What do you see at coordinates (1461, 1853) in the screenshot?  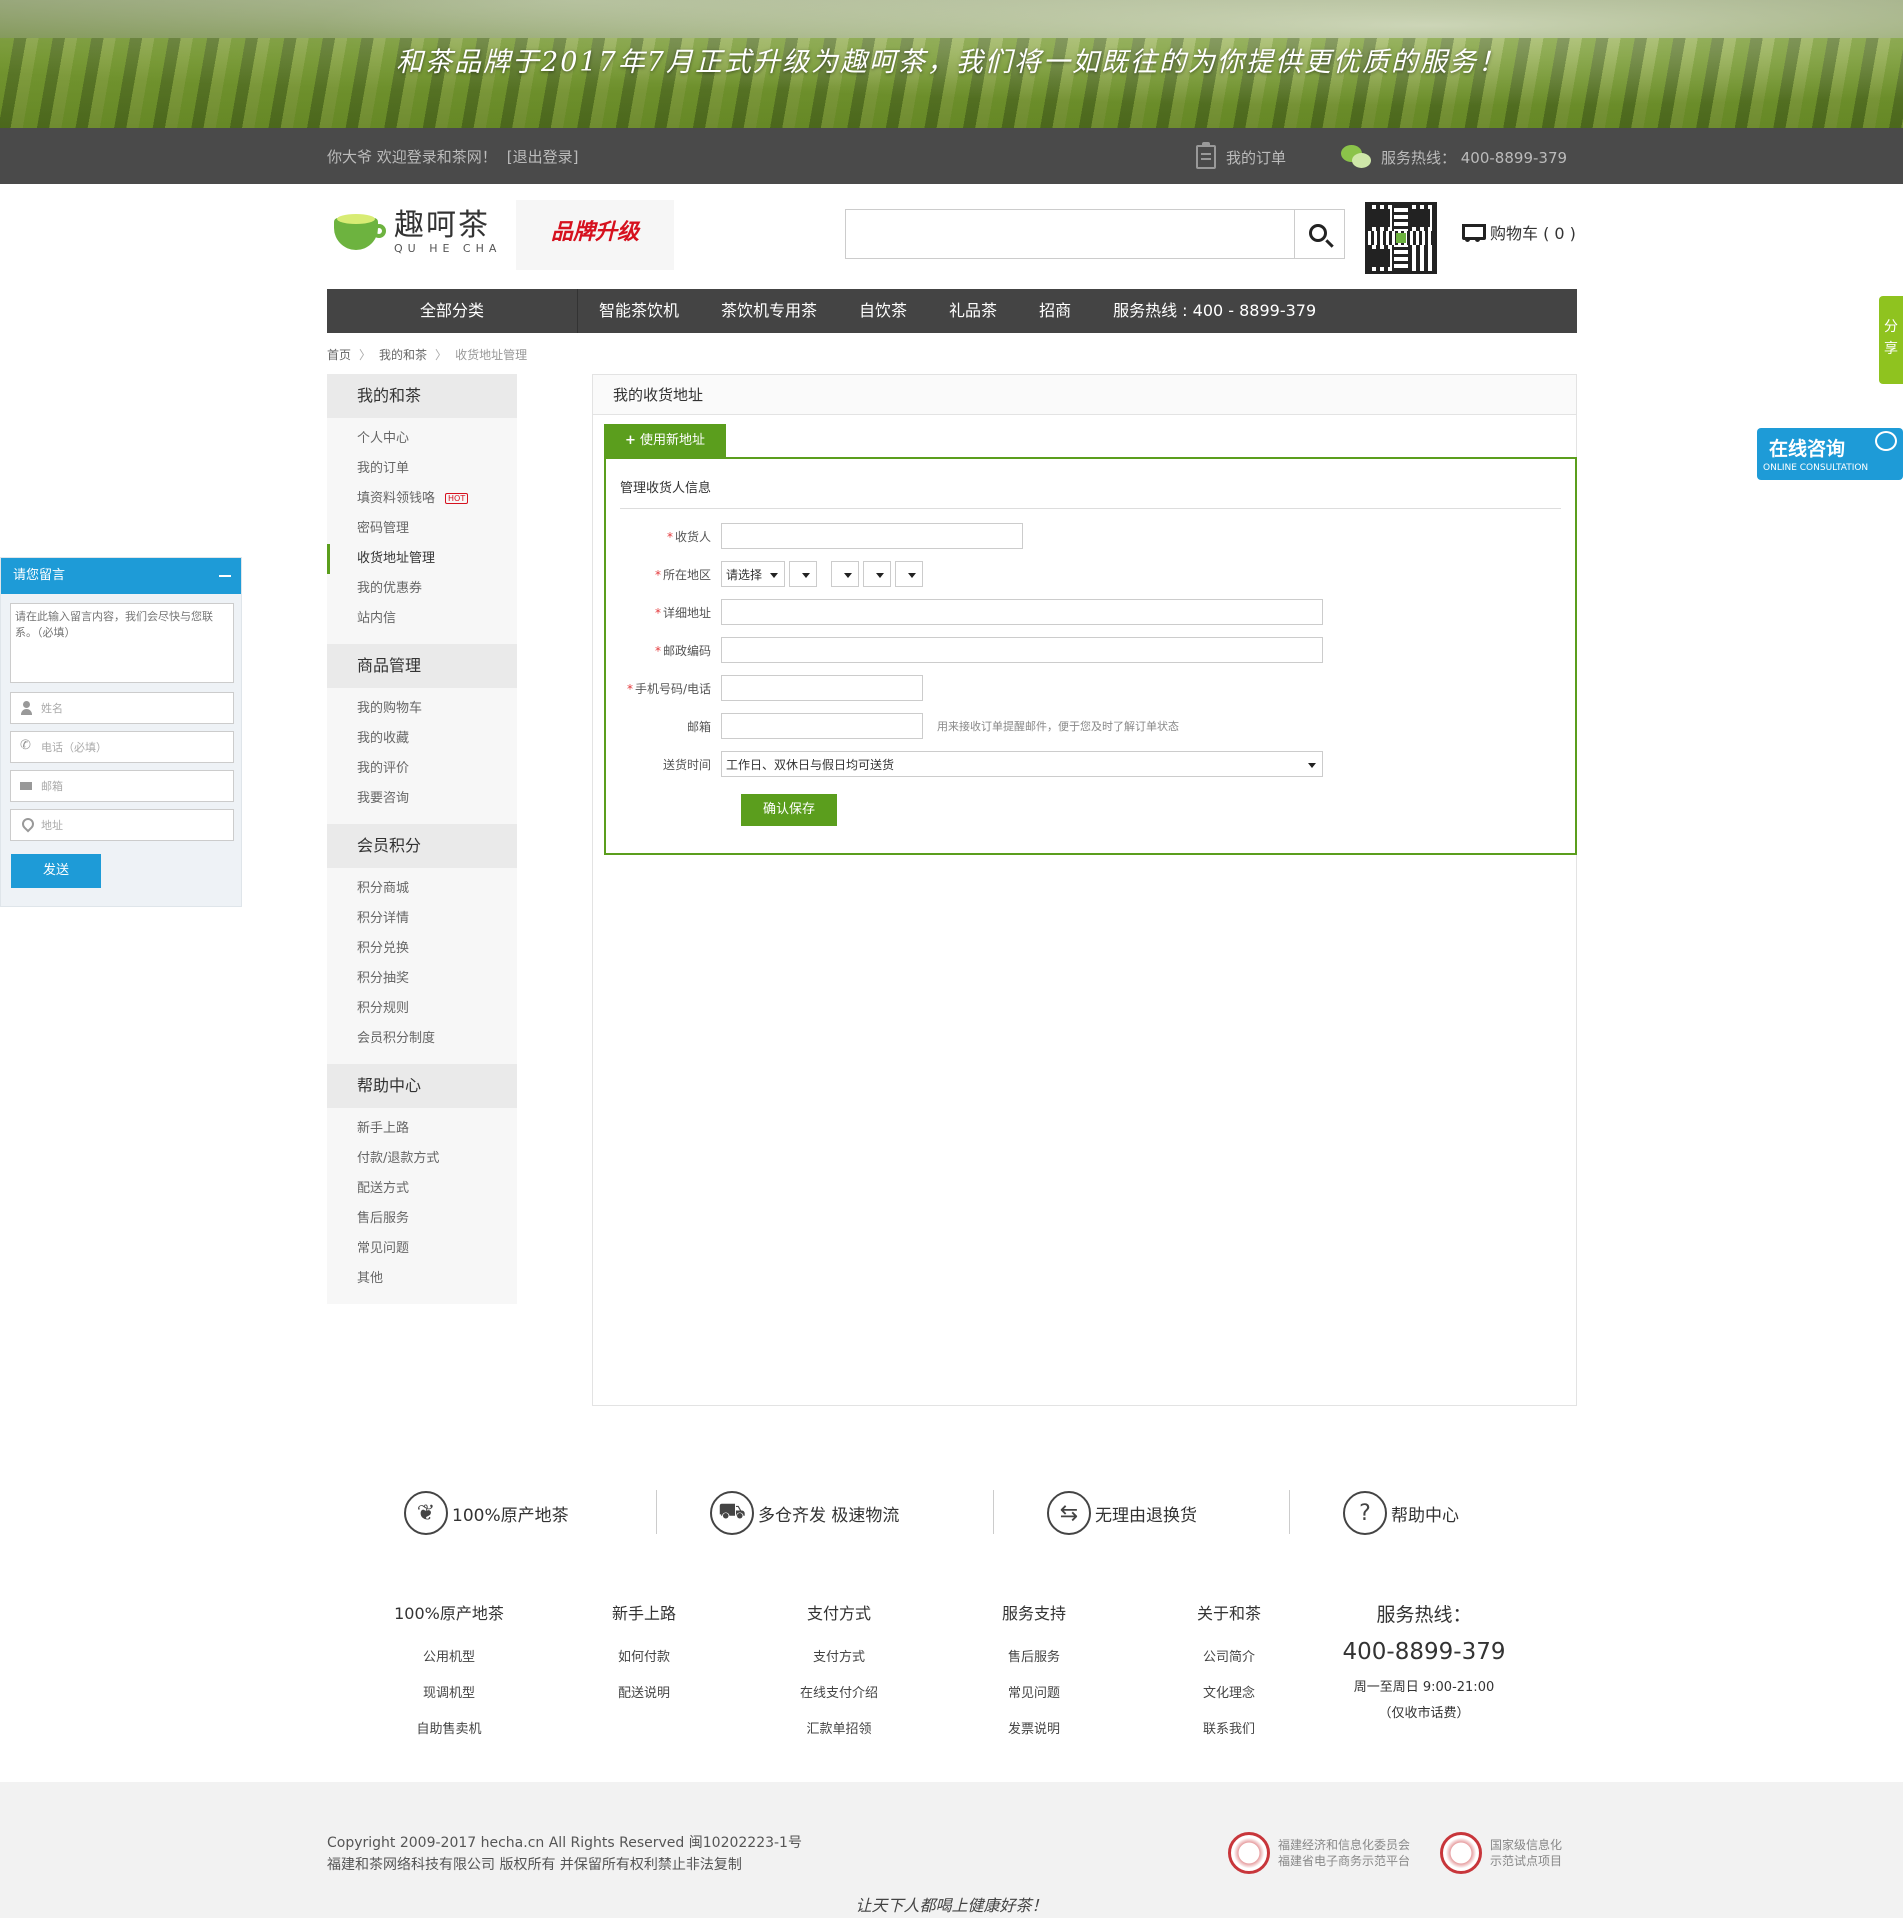 I see `seal-icon` at bounding box center [1461, 1853].